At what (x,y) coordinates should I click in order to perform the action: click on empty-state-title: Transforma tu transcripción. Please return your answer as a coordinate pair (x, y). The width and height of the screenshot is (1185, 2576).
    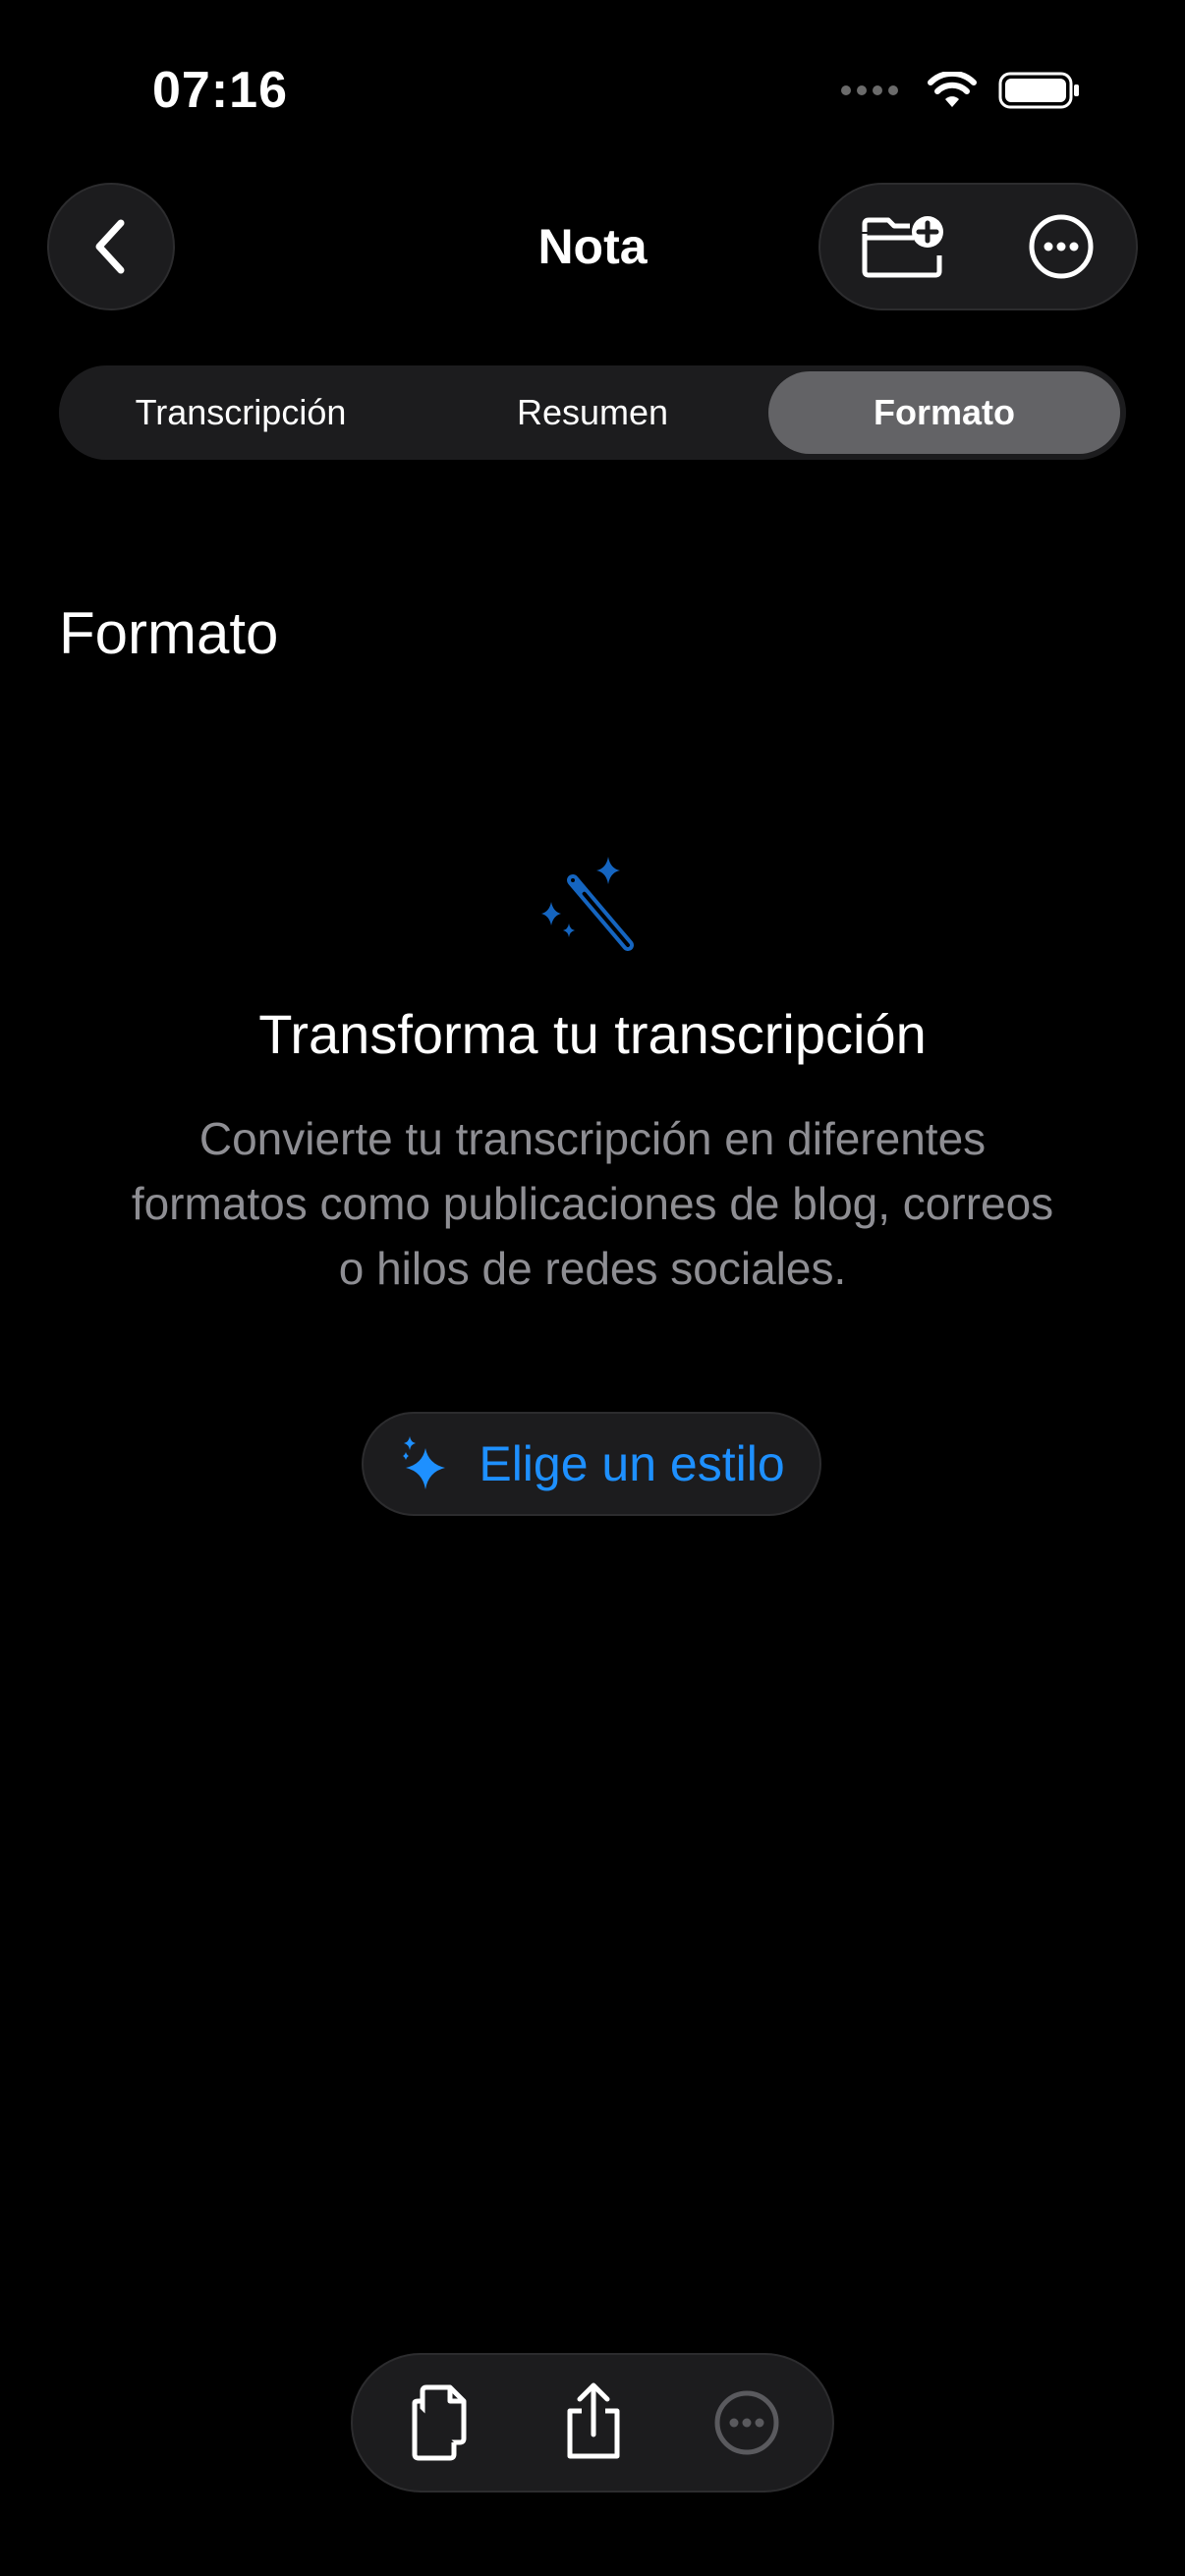
    Looking at the image, I should click on (592, 1034).